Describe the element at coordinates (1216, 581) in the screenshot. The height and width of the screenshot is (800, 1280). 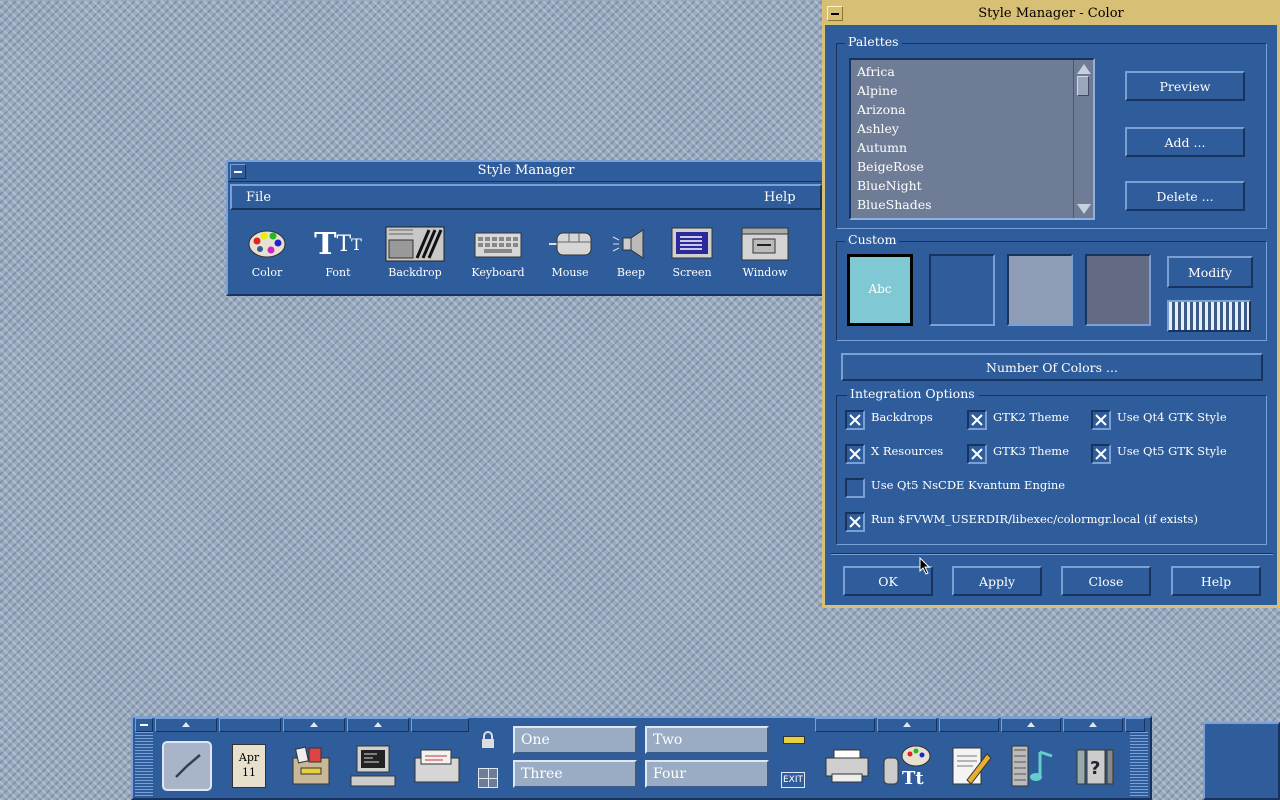
I see `help-button: Help` at that location.